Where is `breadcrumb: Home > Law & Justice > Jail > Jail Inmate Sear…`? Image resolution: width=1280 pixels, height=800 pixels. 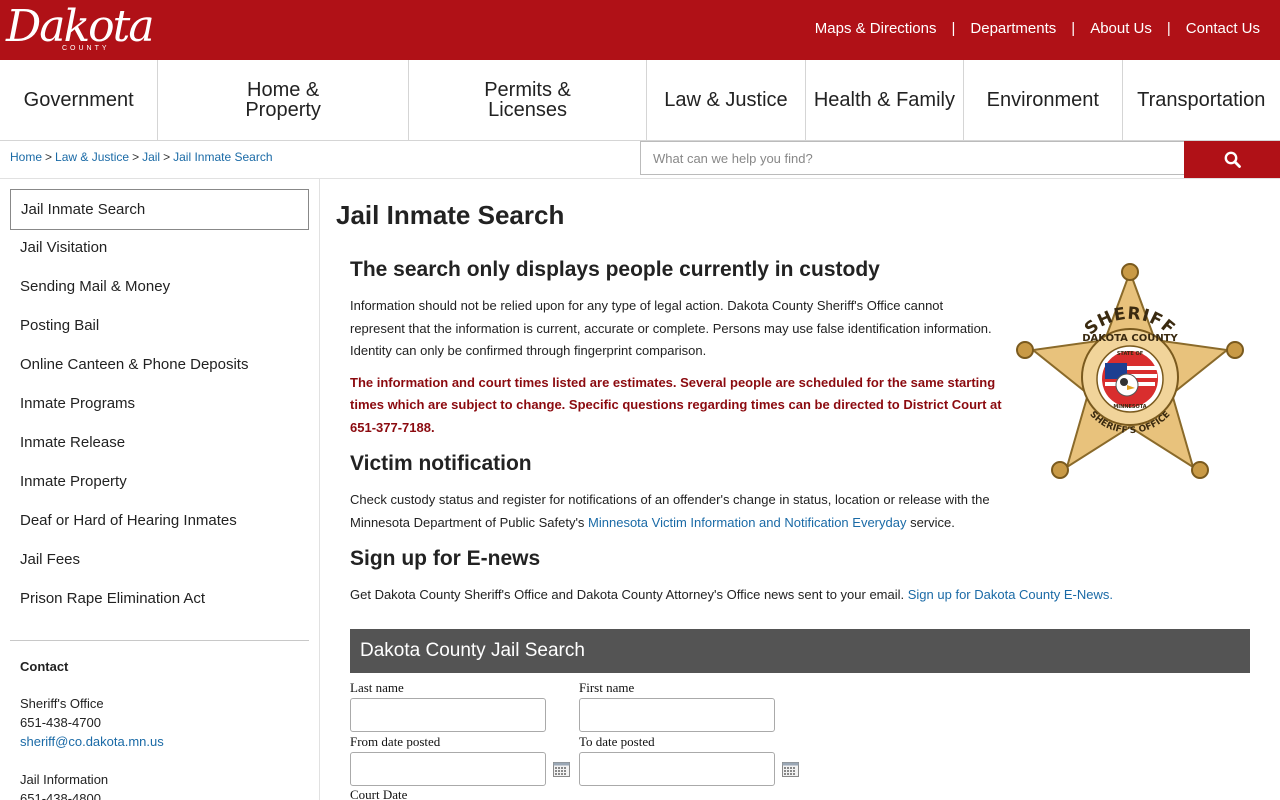
breadcrumb: Home > Law & Justice > Jail > Jail Inmate Sear… is located at coordinates (141, 157).